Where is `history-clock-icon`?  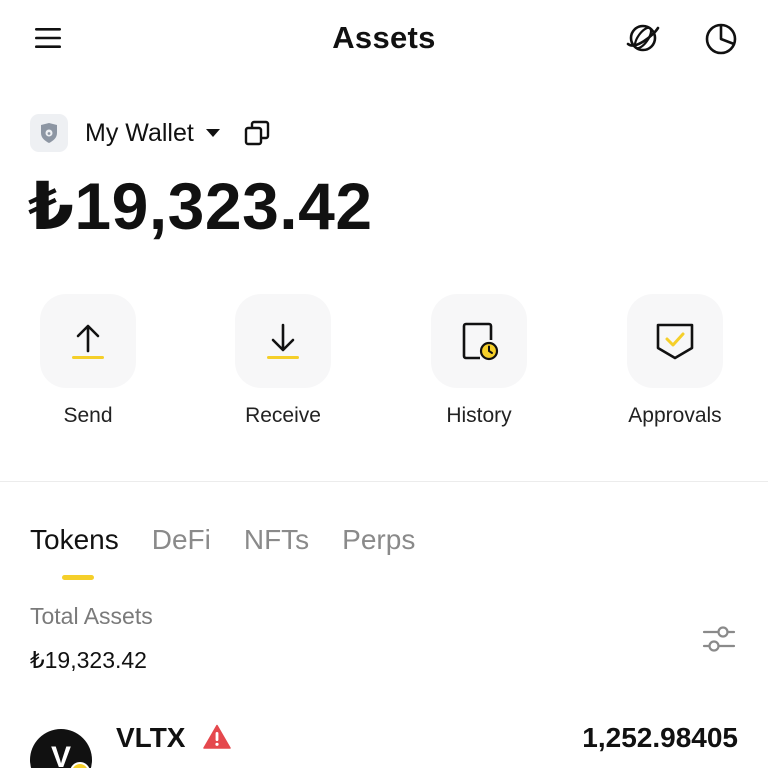 history-clock-icon is located at coordinates (480, 341).